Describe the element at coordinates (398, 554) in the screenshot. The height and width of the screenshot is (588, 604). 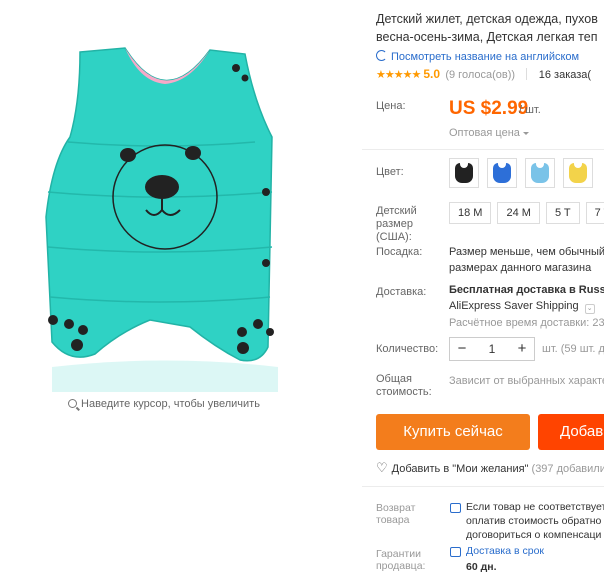
I see `seller-guarantee-label-line1: Гарантии` at that location.